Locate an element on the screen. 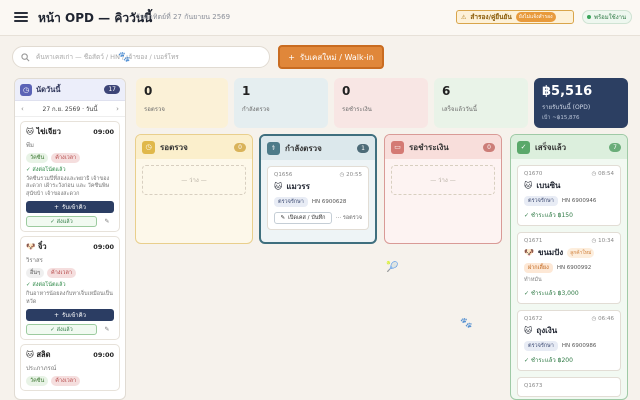 This screenshot has width=640, height=400. column-header: ⚕ กำลังตรวจ 1 is located at coordinates (318, 148).